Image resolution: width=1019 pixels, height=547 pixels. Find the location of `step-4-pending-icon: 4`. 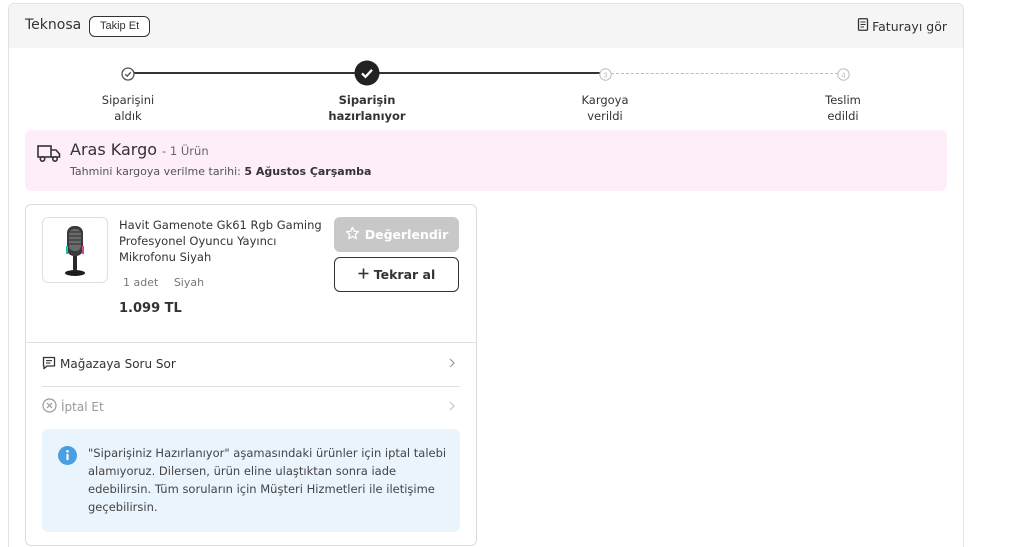

step-4-pending-icon: 4 is located at coordinates (843, 75).